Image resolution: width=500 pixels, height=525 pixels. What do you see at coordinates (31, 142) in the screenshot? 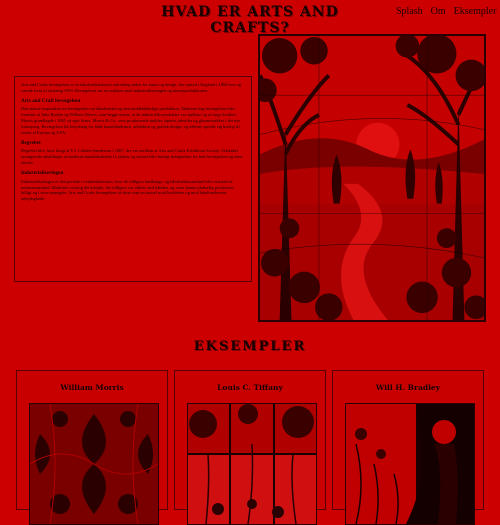
I see `section-heading: Begrebet` at bounding box center [31, 142].